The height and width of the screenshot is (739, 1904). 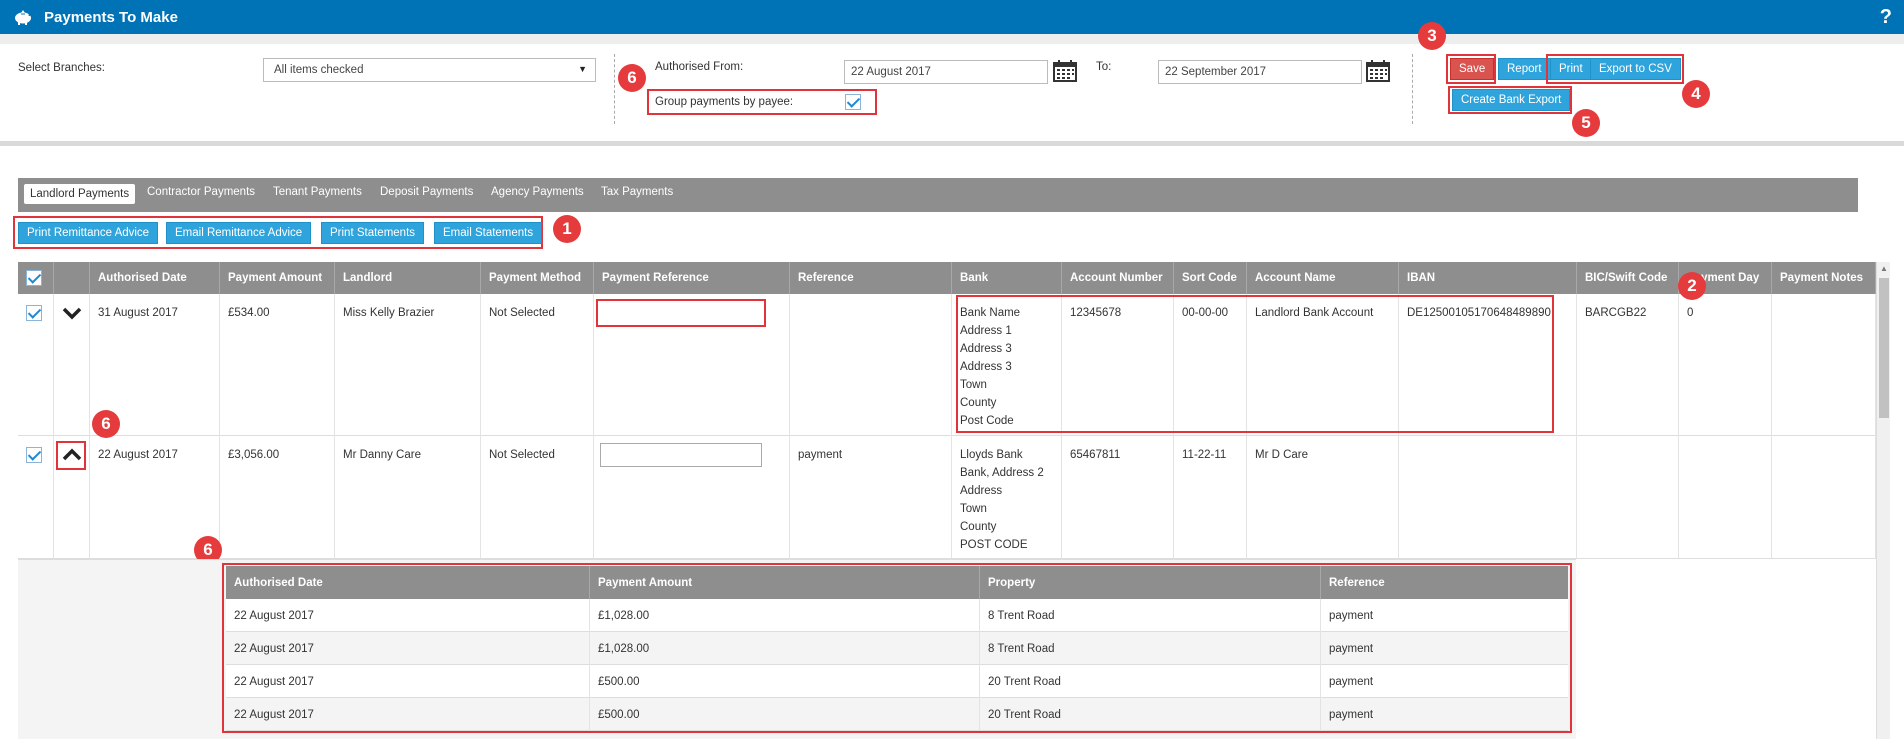 What do you see at coordinates (567, 229) in the screenshot?
I see `annotation-badge: 1` at bounding box center [567, 229].